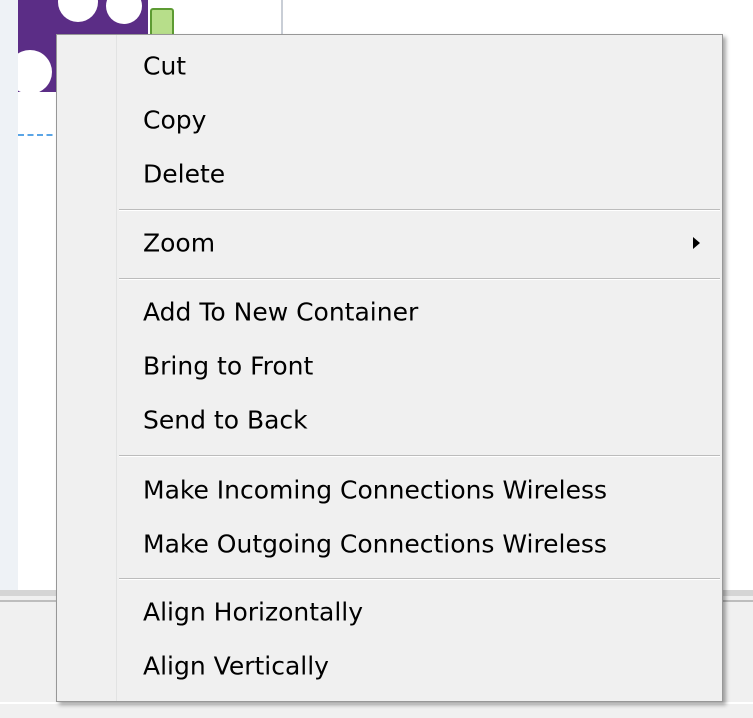  I want to click on menu-item-align-vertically: Align Vertically, so click(389, 666).